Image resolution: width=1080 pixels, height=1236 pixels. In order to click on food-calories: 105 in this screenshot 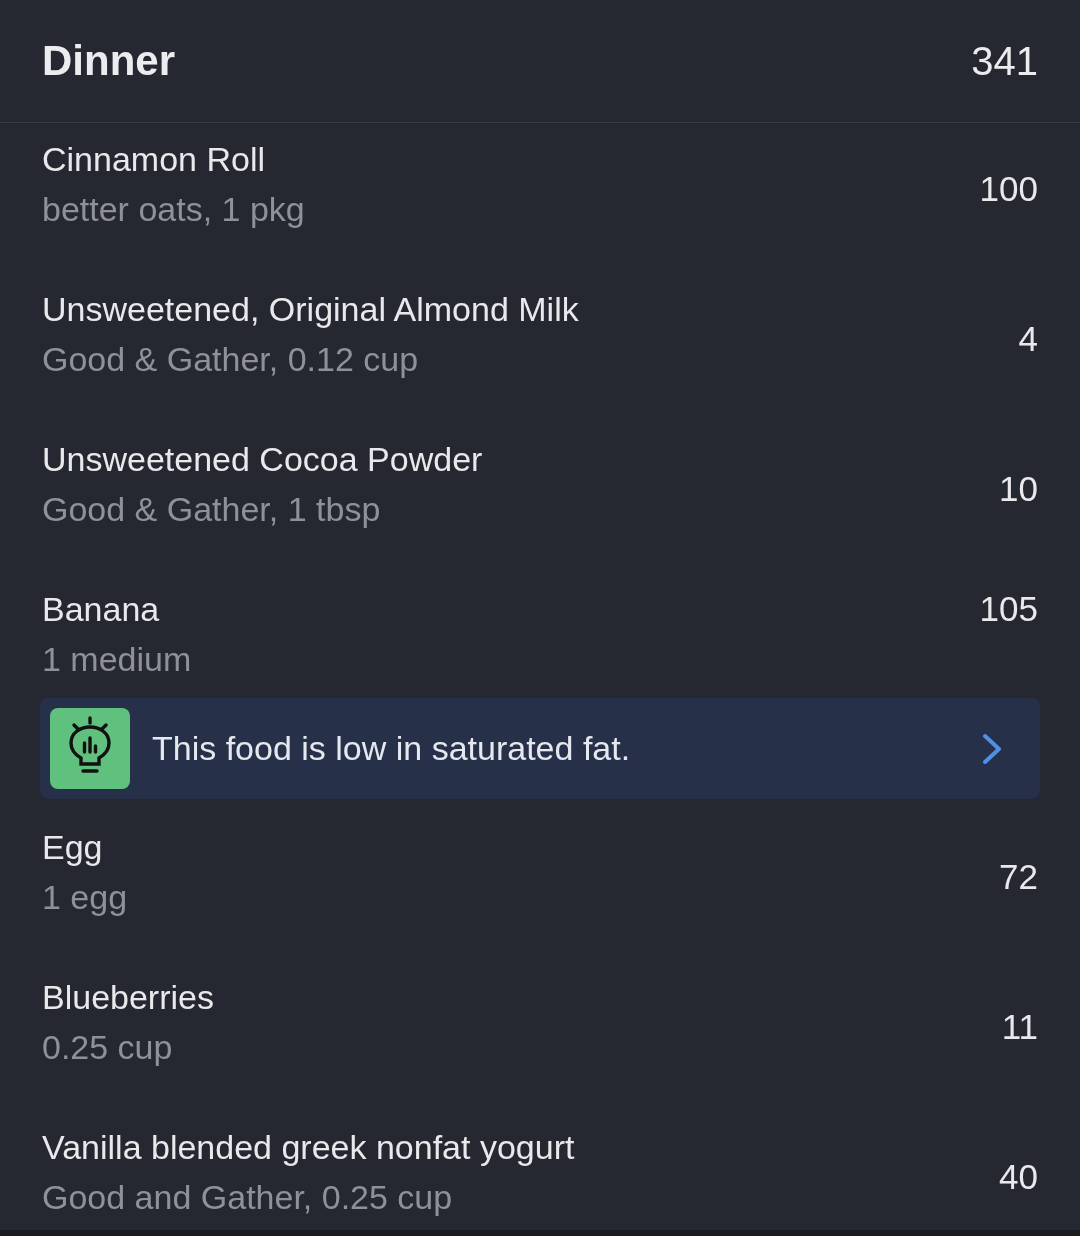, I will do `click(1008, 609)`.